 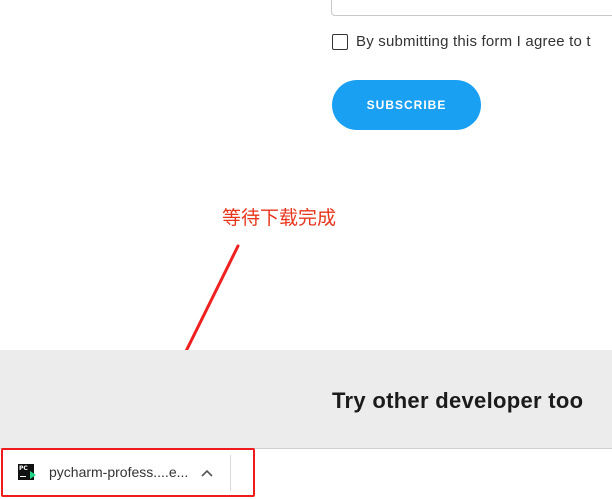 I want to click on annotation-highlight-box, so click(x=128, y=472).